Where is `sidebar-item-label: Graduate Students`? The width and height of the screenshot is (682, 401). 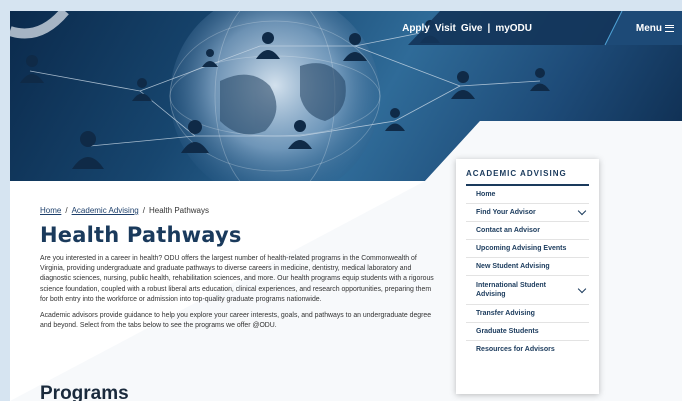 sidebar-item-label: Graduate Students is located at coordinates (507, 331).